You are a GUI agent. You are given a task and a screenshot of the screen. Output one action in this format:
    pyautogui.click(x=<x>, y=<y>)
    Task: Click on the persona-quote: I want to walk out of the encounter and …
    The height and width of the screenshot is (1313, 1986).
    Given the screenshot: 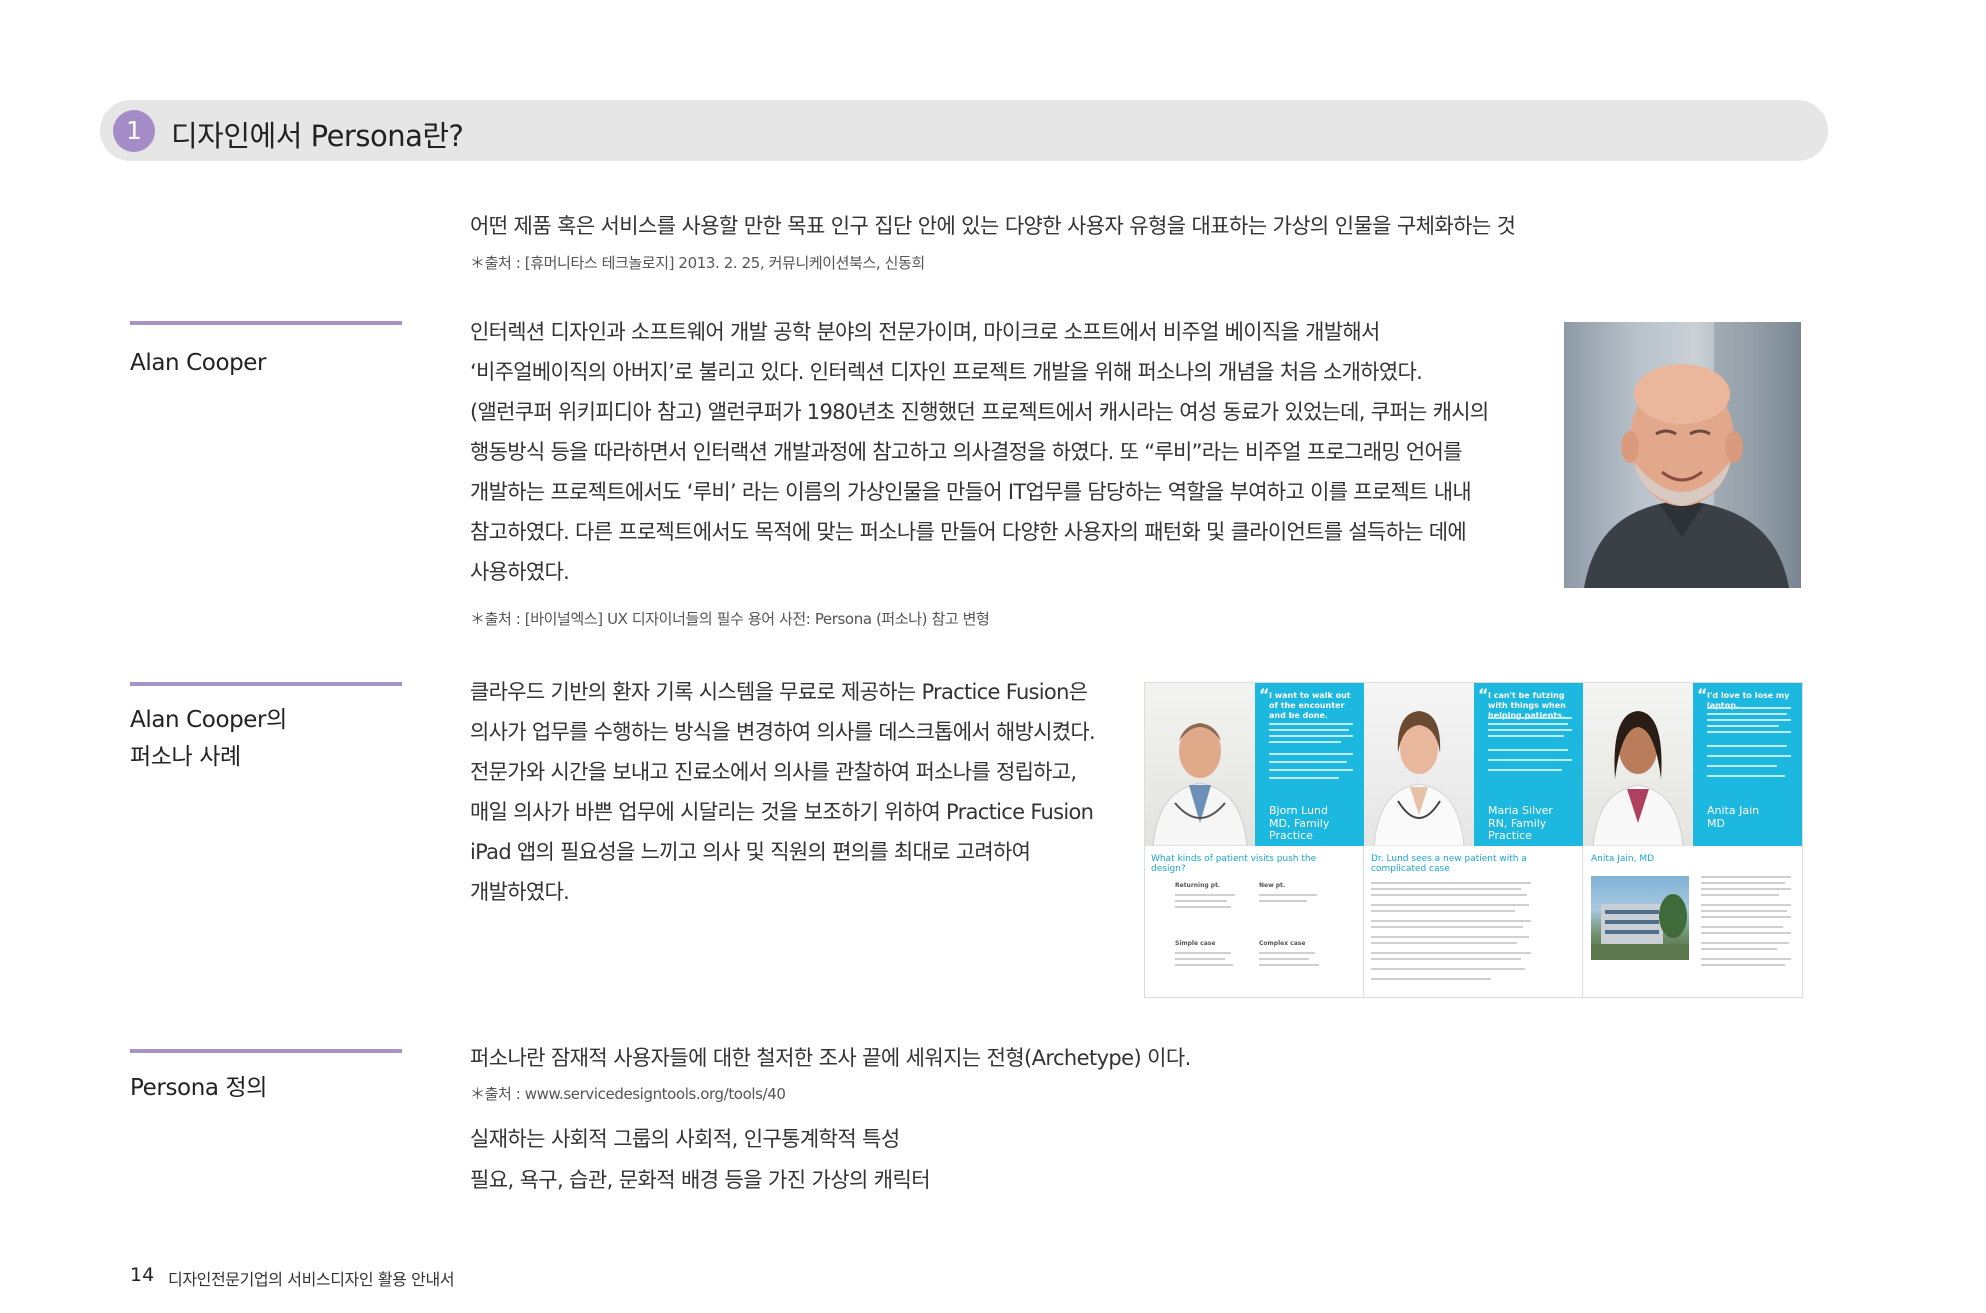 What is the action you would take?
    pyautogui.click(x=1310, y=705)
    